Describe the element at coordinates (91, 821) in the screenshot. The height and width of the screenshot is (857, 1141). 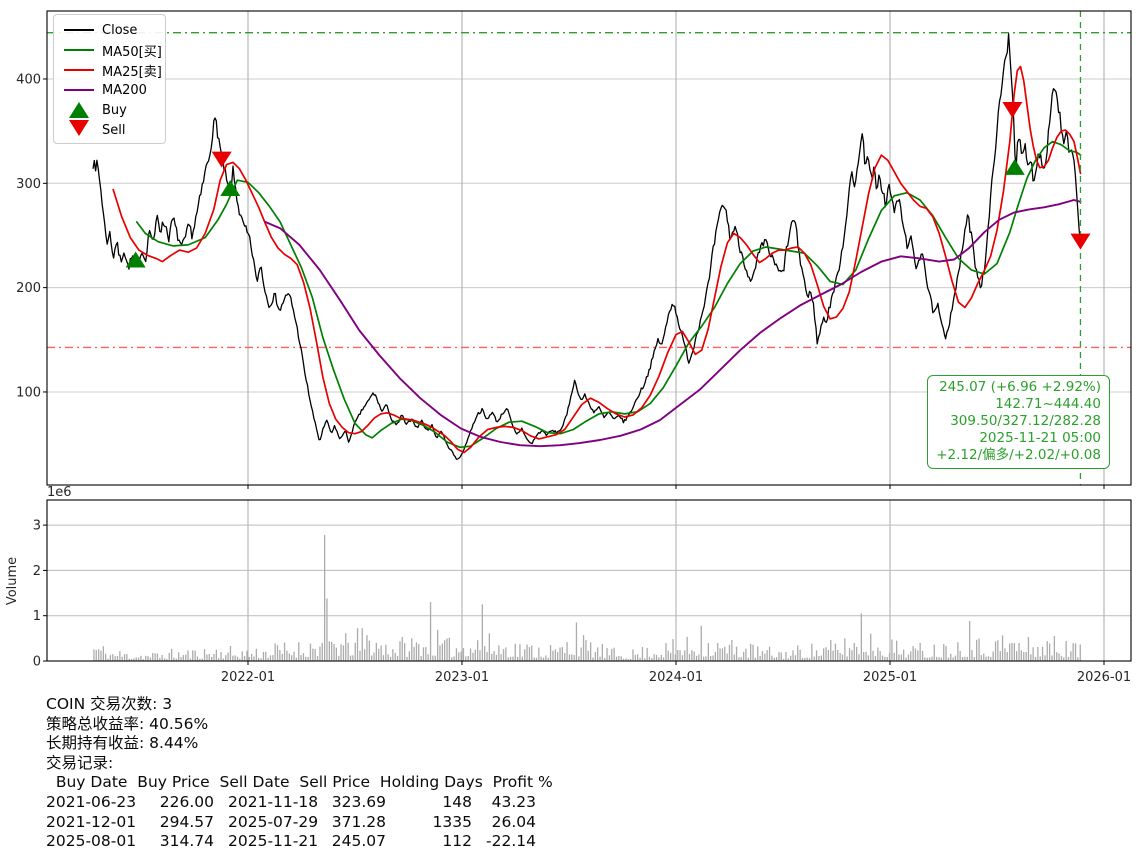
I see `trade-cell: 2021-12-01` at that location.